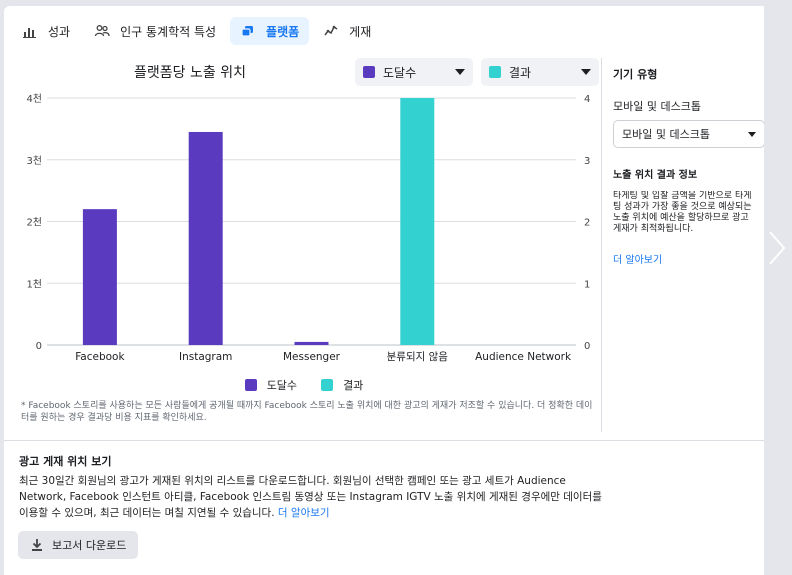 Image resolution: width=792 pixels, height=575 pixels. Describe the element at coordinates (752, 134) in the screenshot. I see `caret-down-icon` at that location.